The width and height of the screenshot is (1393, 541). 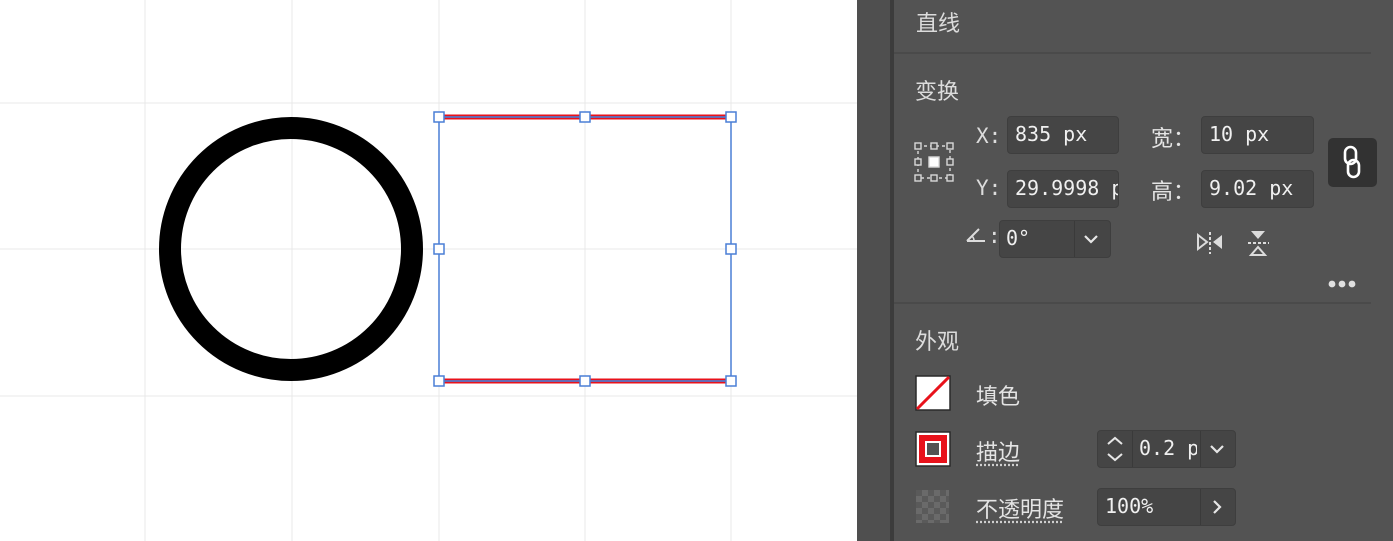 I want to click on fill-swatch, so click(x=933, y=393).